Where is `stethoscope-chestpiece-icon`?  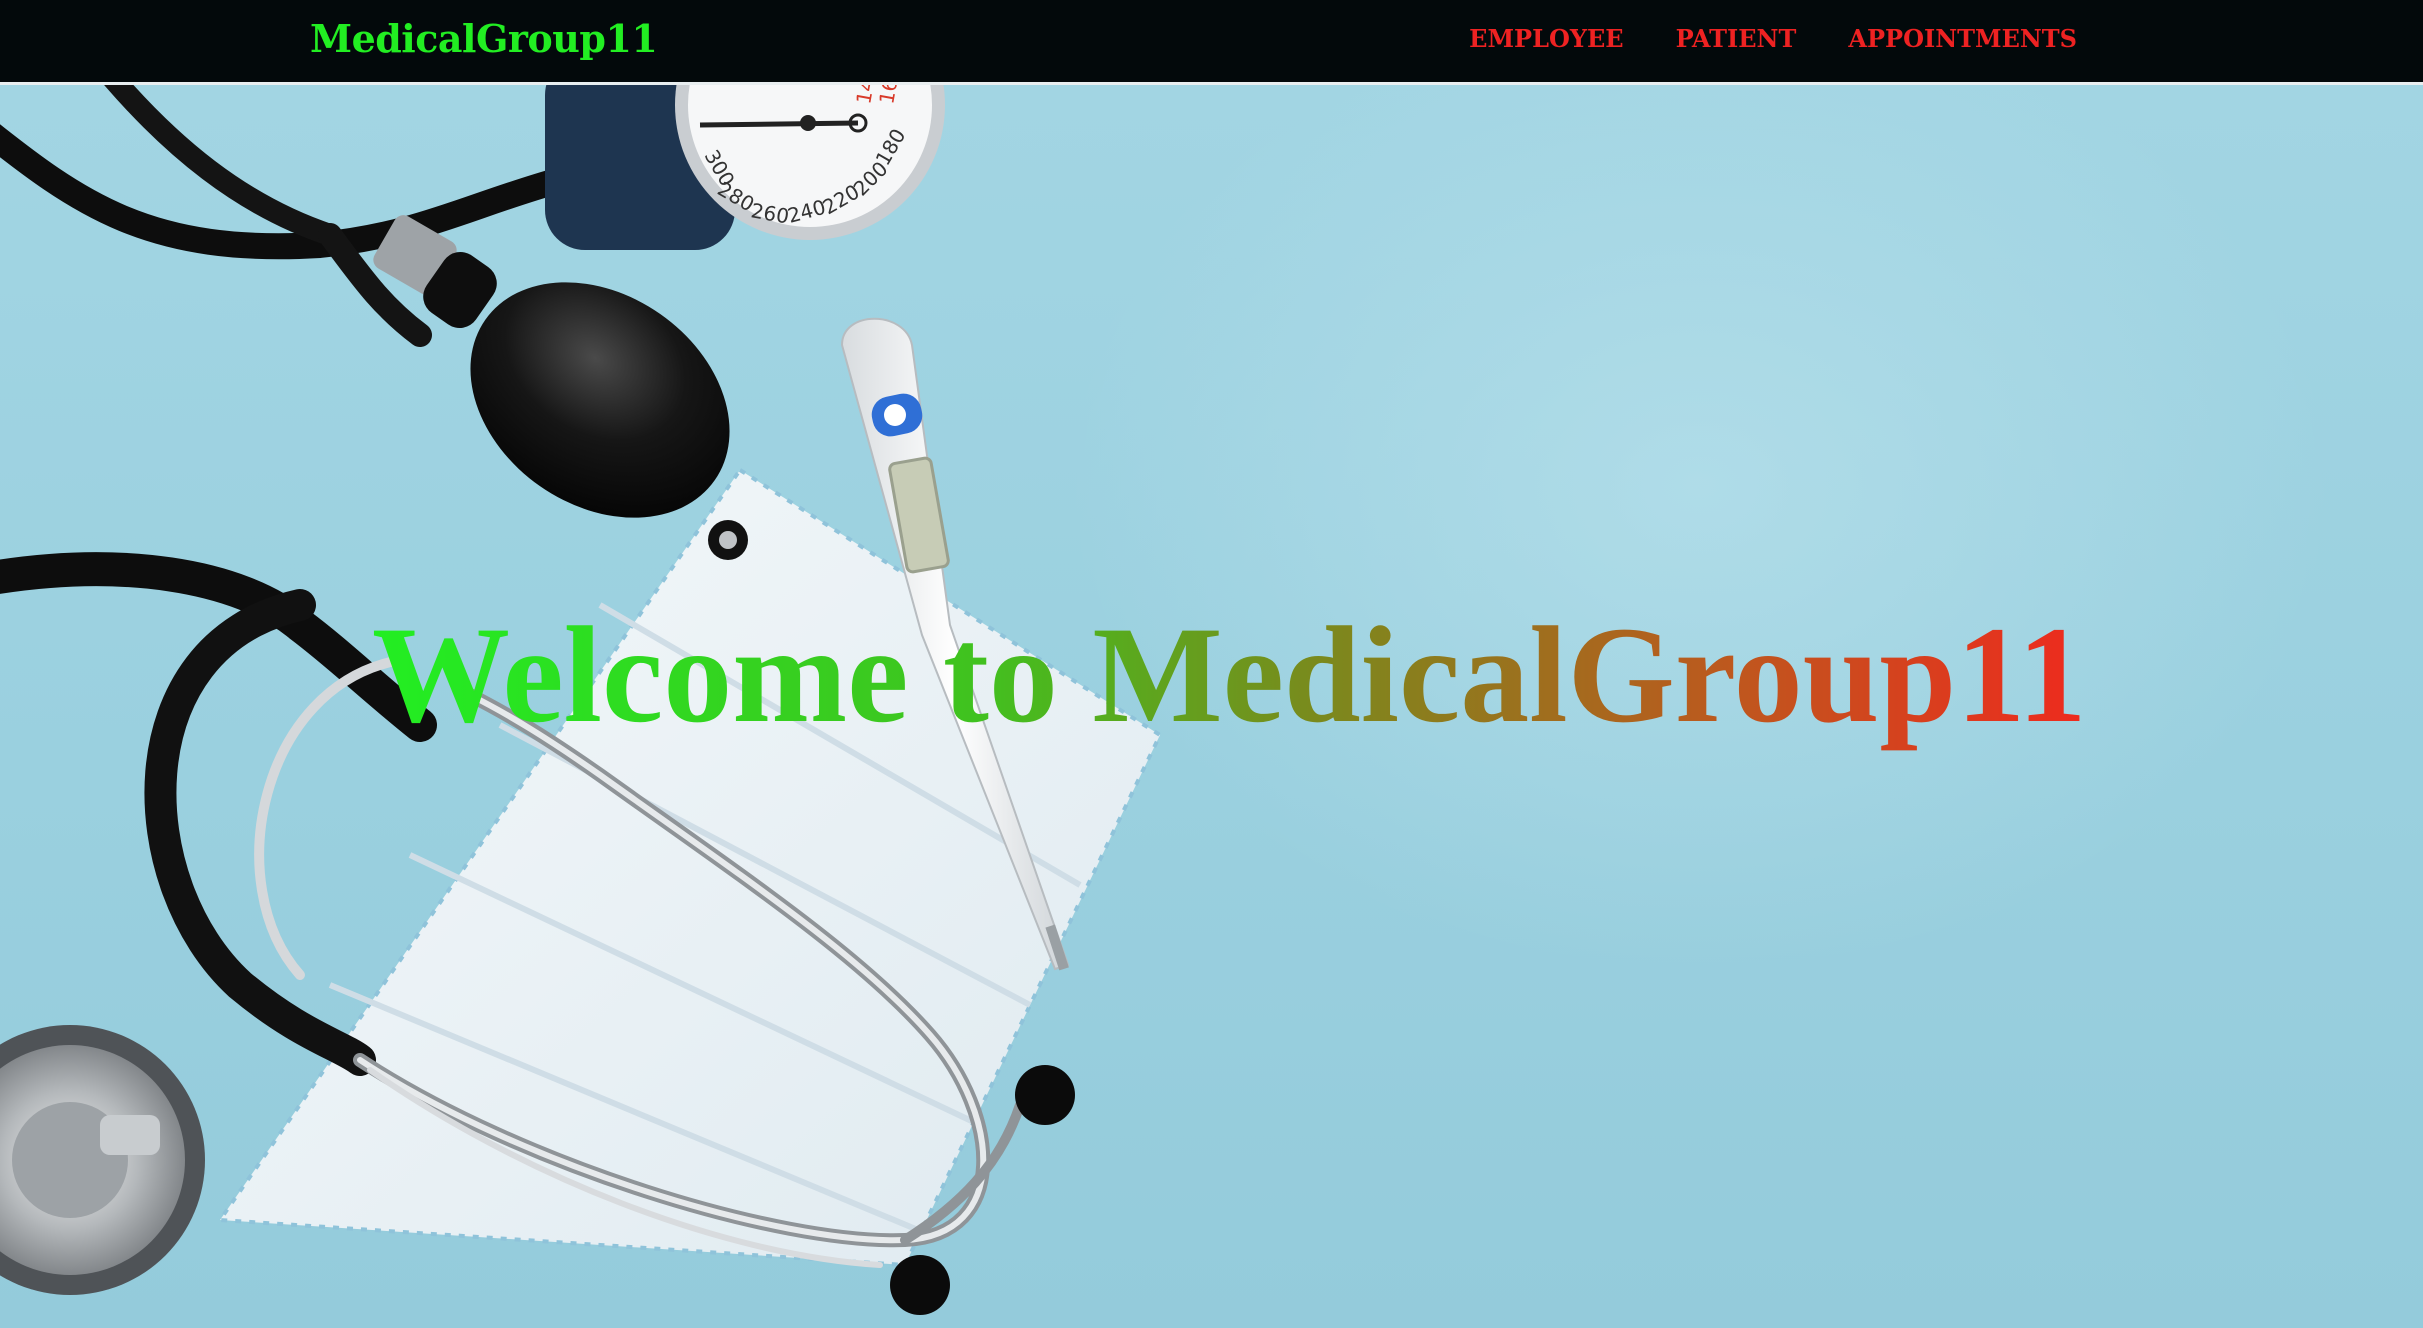
stethoscope-chestpiece-icon is located at coordinates (102, 1160).